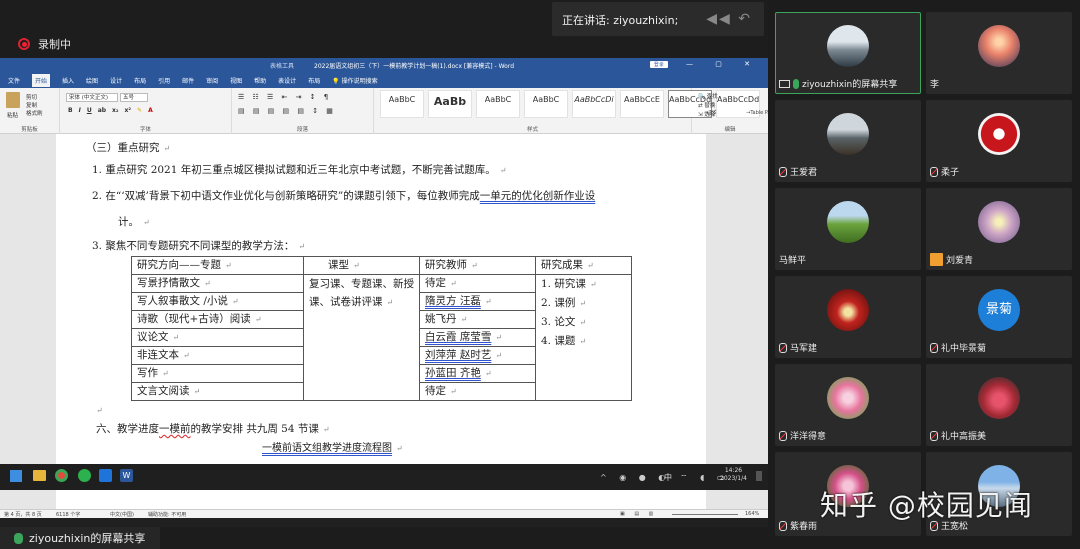 Image resolution: width=1080 pixels, height=549 pixels. Describe the element at coordinates (796, 83) in the screenshot. I see `mic-on-icon` at that location.